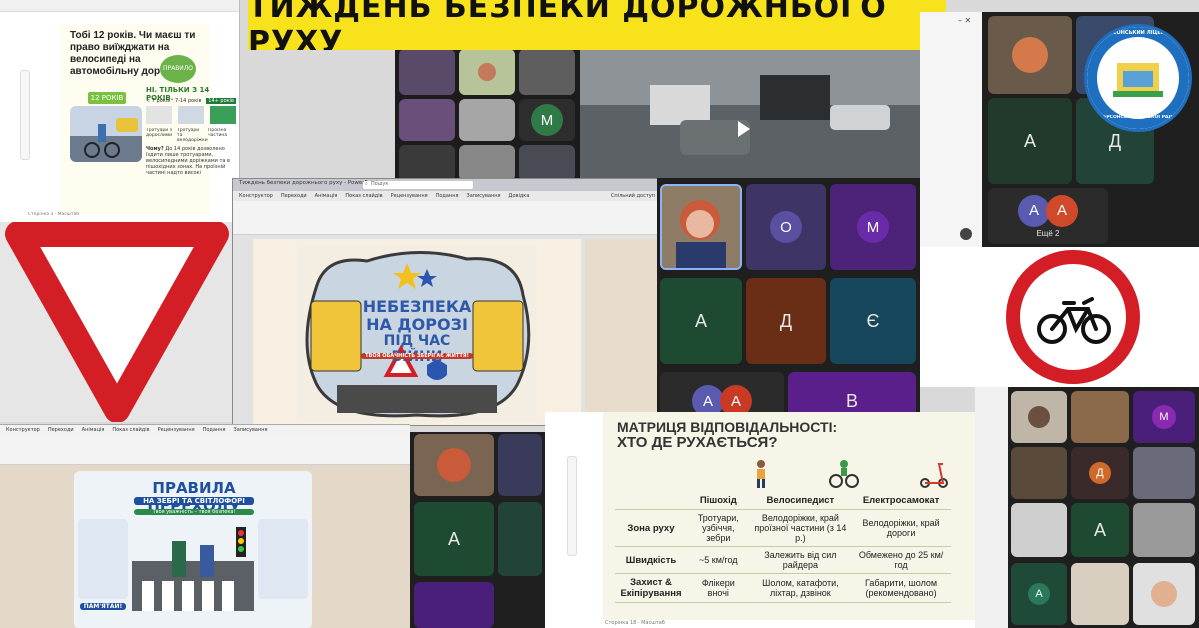 This screenshot has height=628, width=1199. What do you see at coordinates (901, 501) in the screenshot?
I see `col-header: Електросамокат` at bounding box center [901, 501].